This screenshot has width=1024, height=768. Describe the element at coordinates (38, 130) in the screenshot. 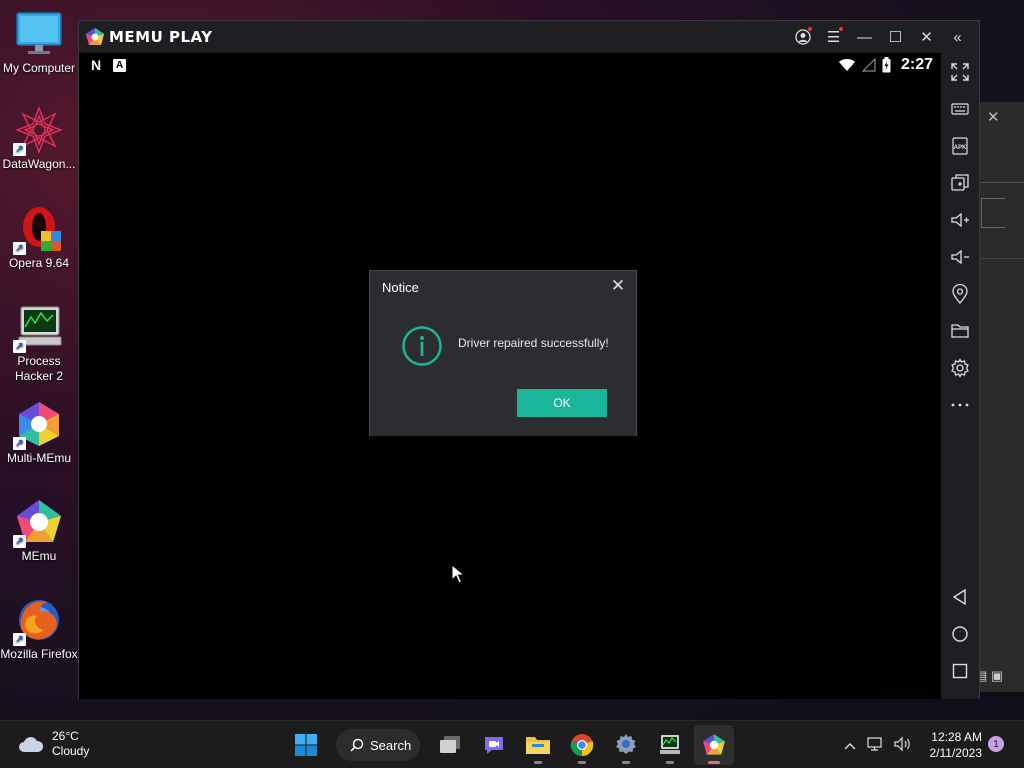

I see `datawagon-icon: ↗` at that location.